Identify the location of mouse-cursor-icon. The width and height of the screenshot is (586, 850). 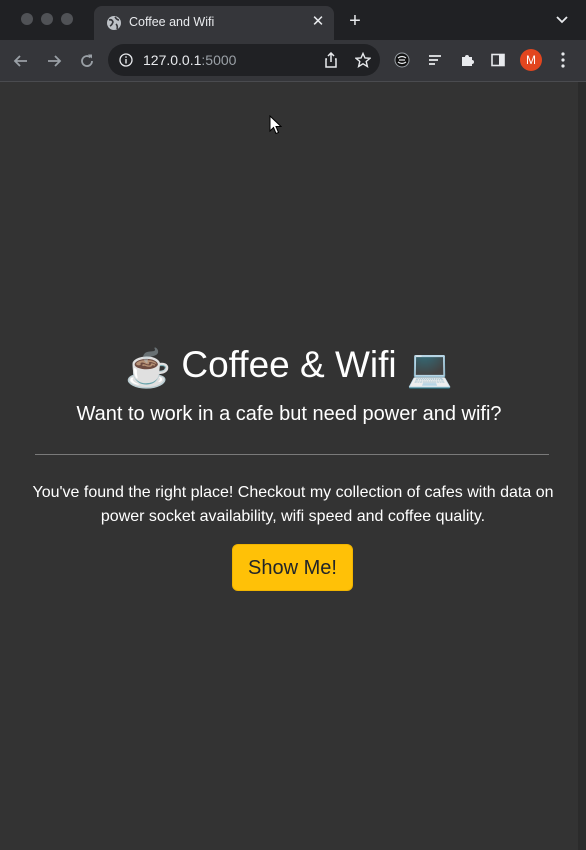
(275, 125).